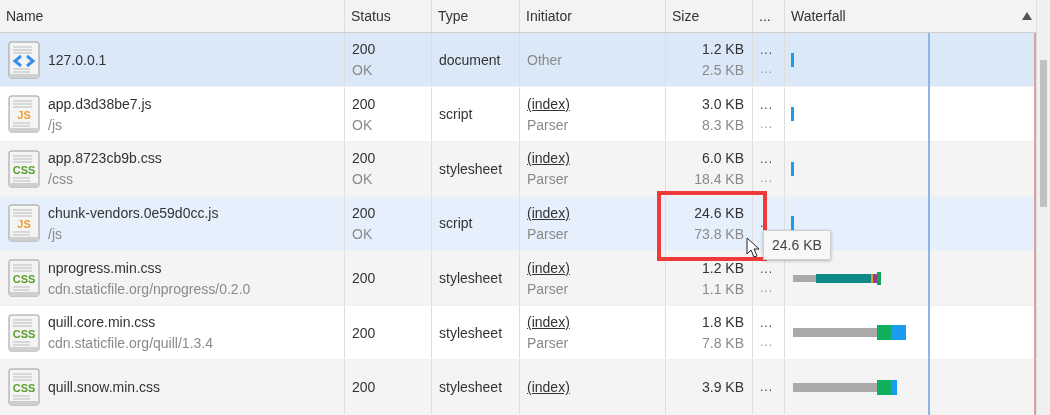  Describe the element at coordinates (719, 233) in the screenshot. I see `resource-size: 73.8 KB` at that location.